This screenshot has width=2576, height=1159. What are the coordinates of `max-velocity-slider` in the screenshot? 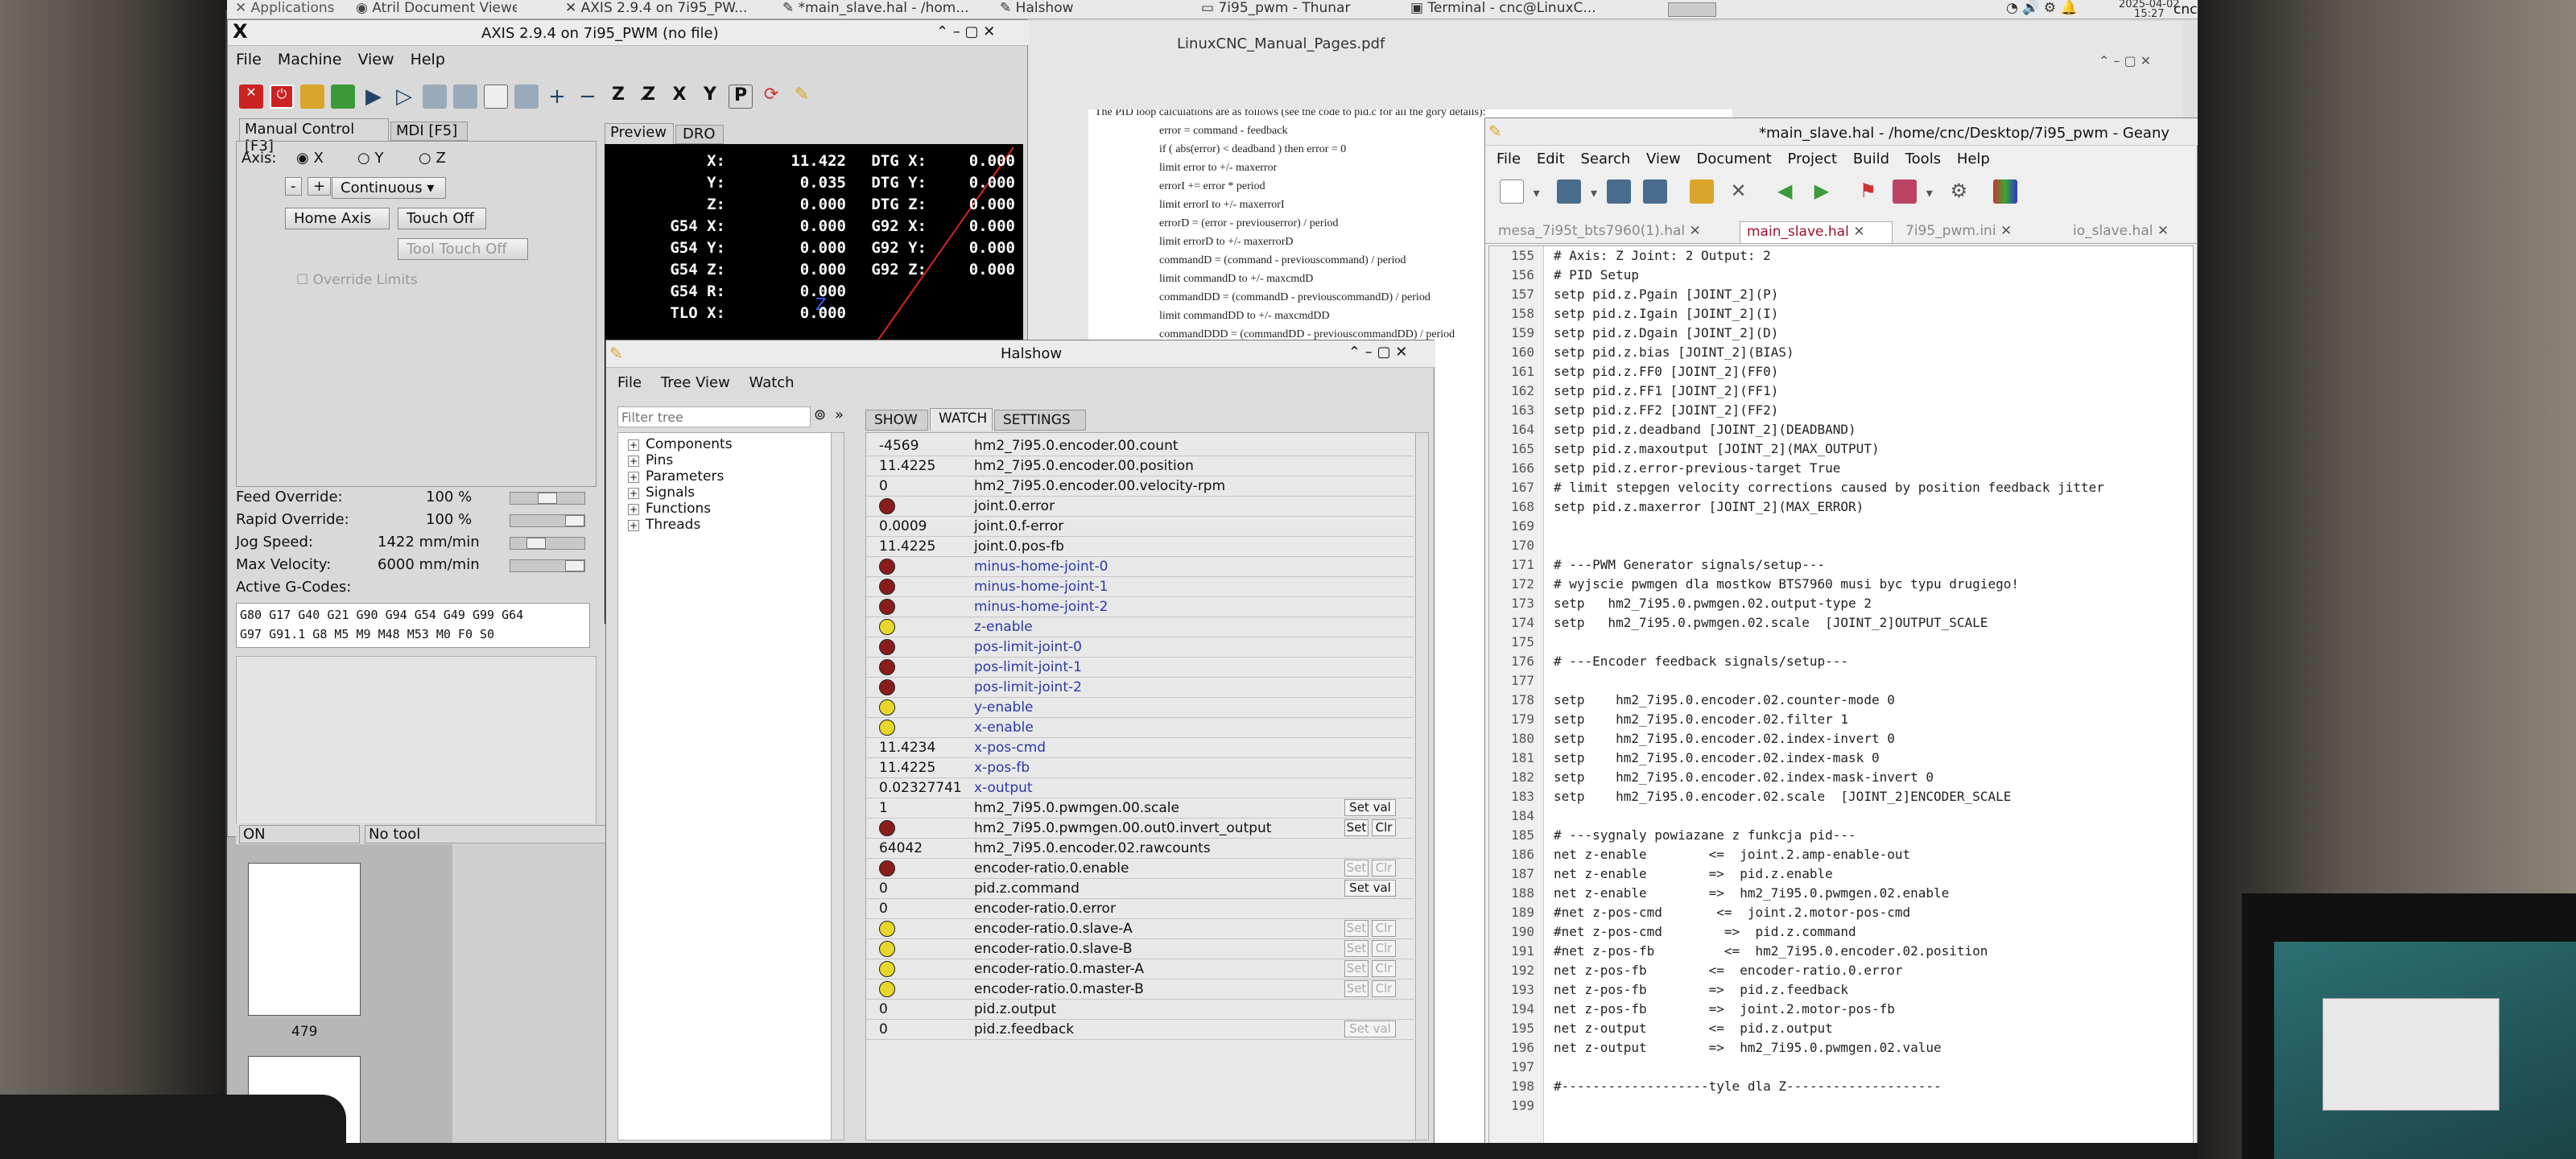 It's located at (547, 565).